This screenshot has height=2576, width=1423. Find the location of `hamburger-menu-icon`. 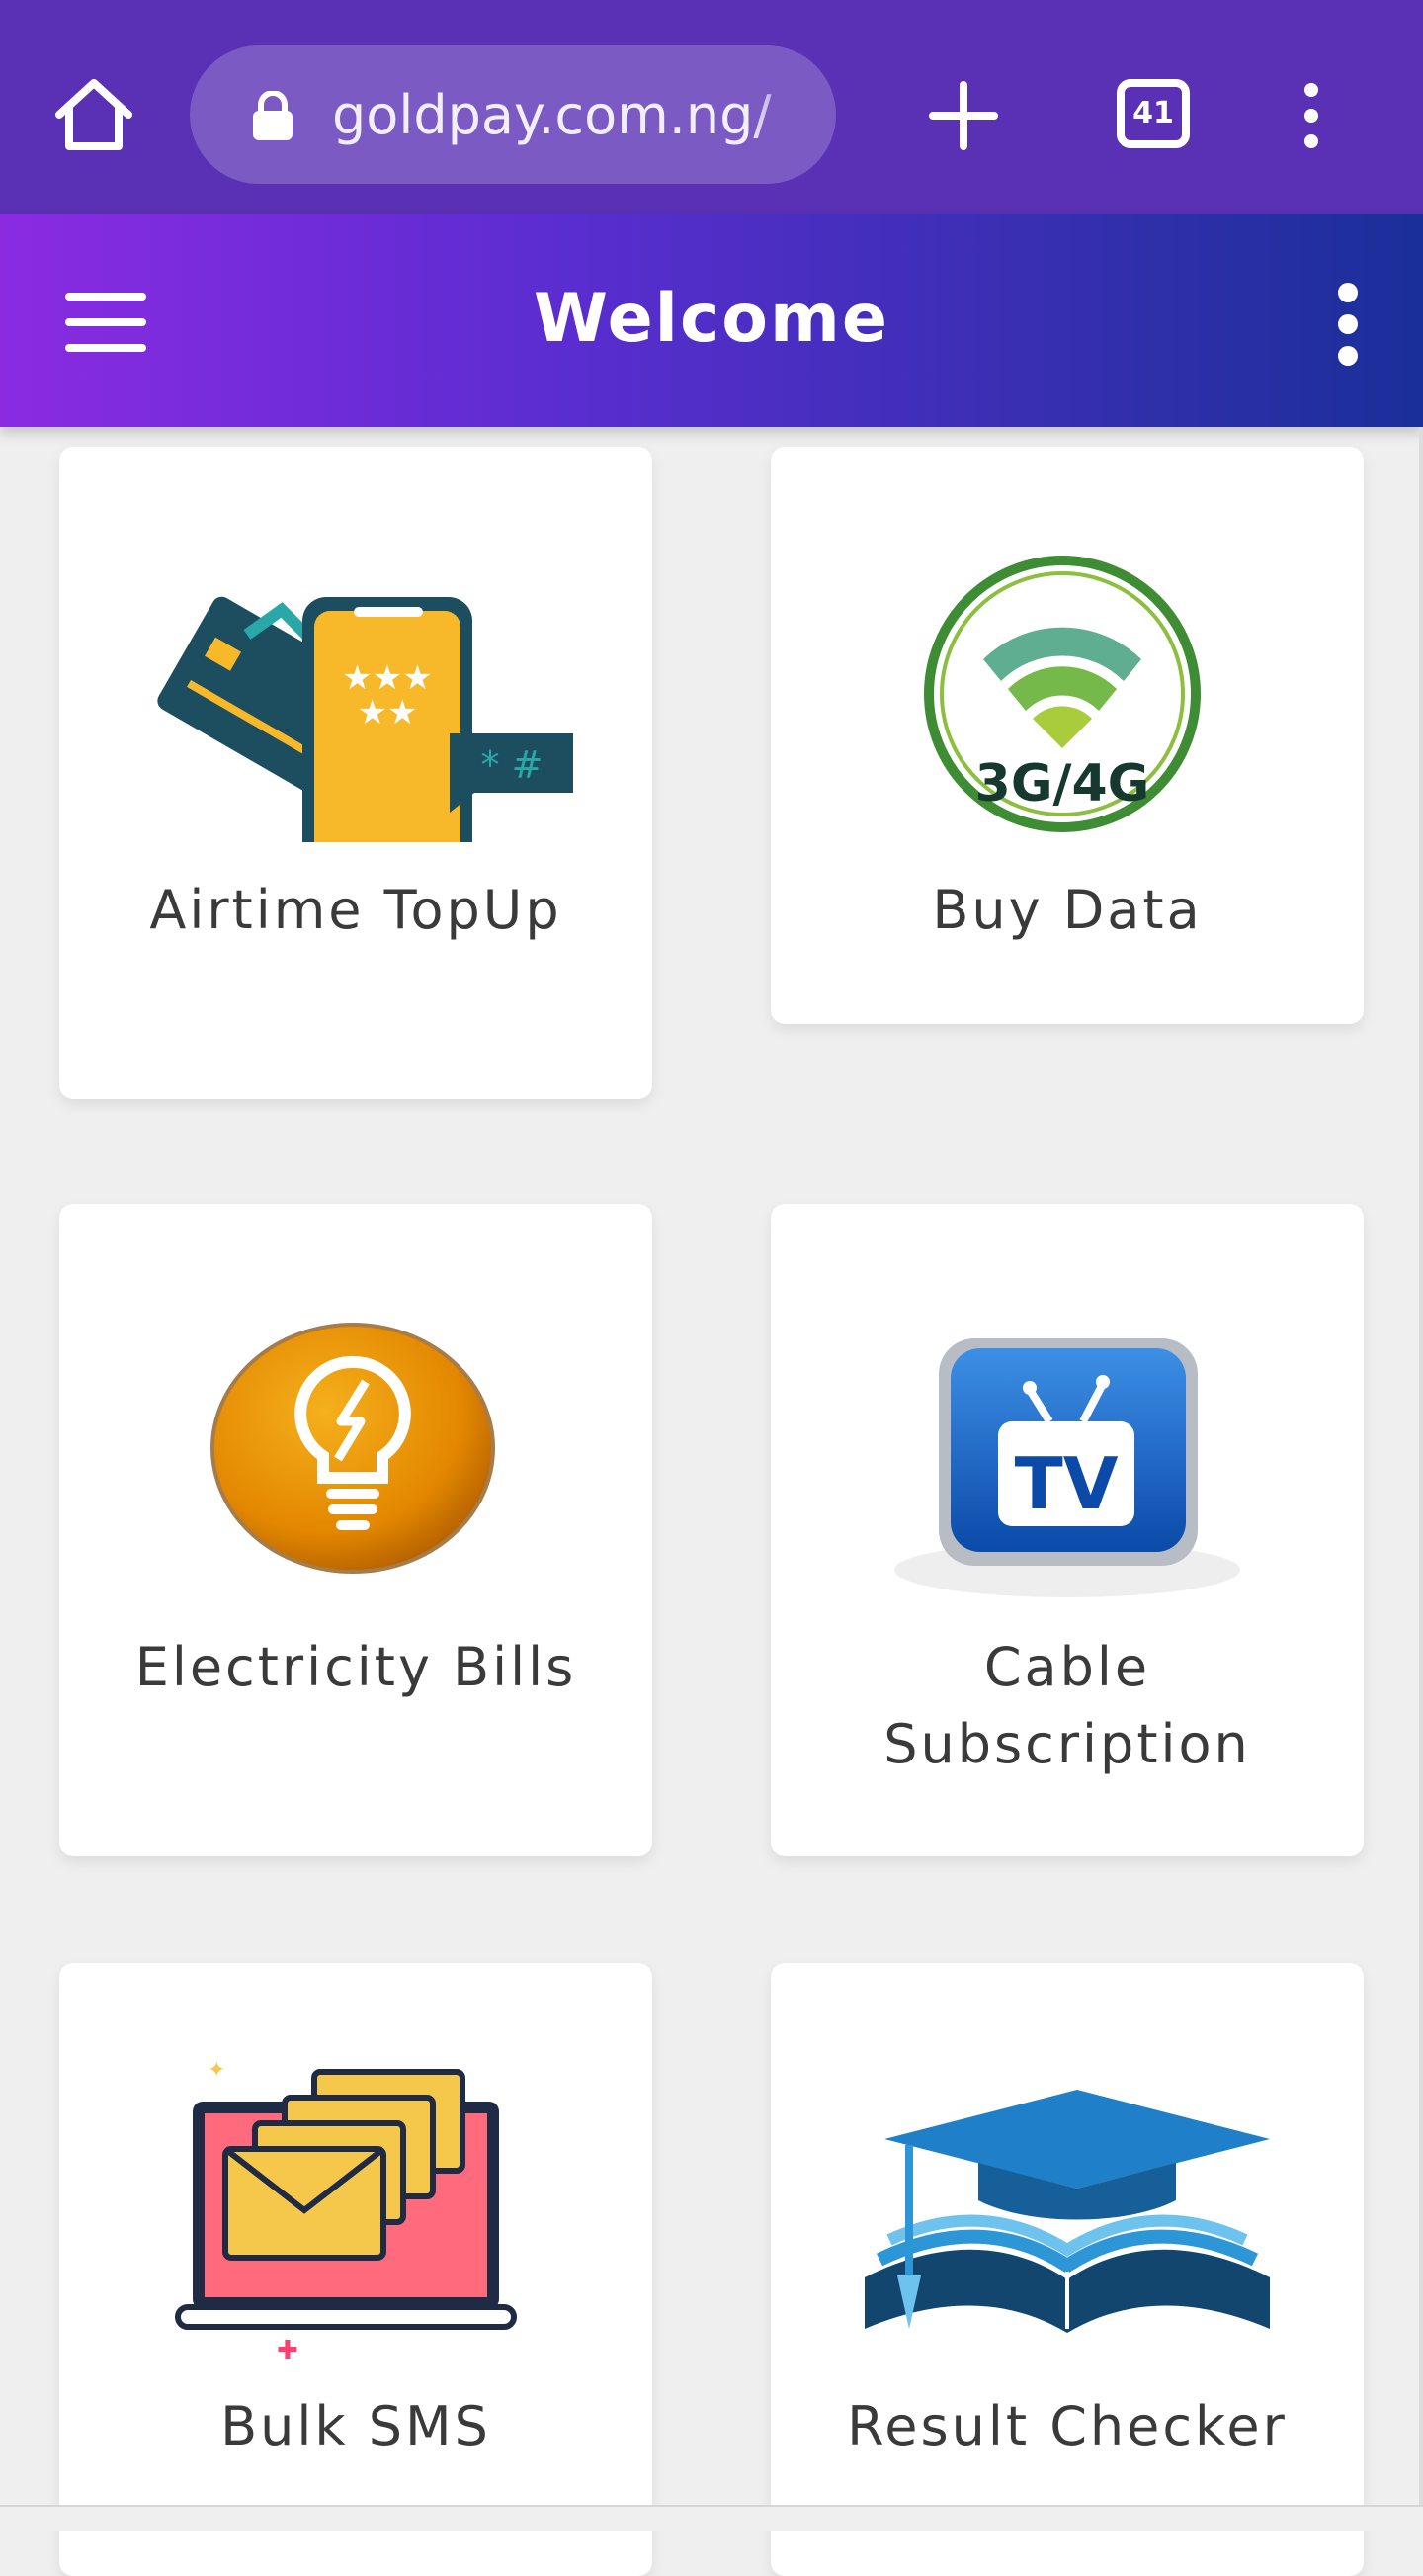

hamburger-menu-icon is located at coordinates (105, 322).